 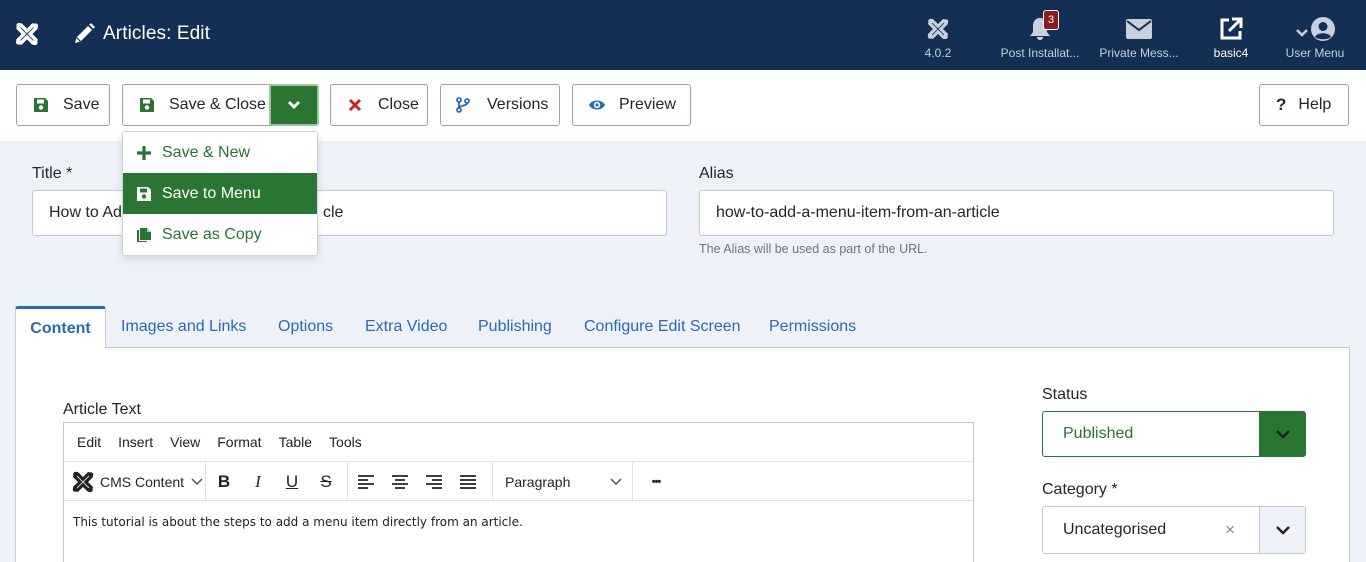 I want to click on category-select-caret, so click(x=1282, y=530).